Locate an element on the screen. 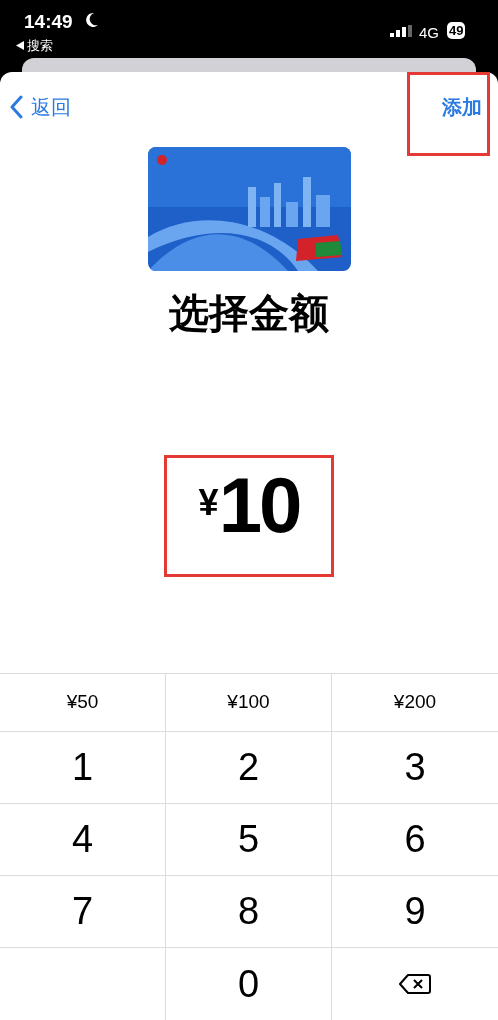 The height and width of the screenshot is (1020, 498). digit-key: 2 is located at coordinates (248, 767).